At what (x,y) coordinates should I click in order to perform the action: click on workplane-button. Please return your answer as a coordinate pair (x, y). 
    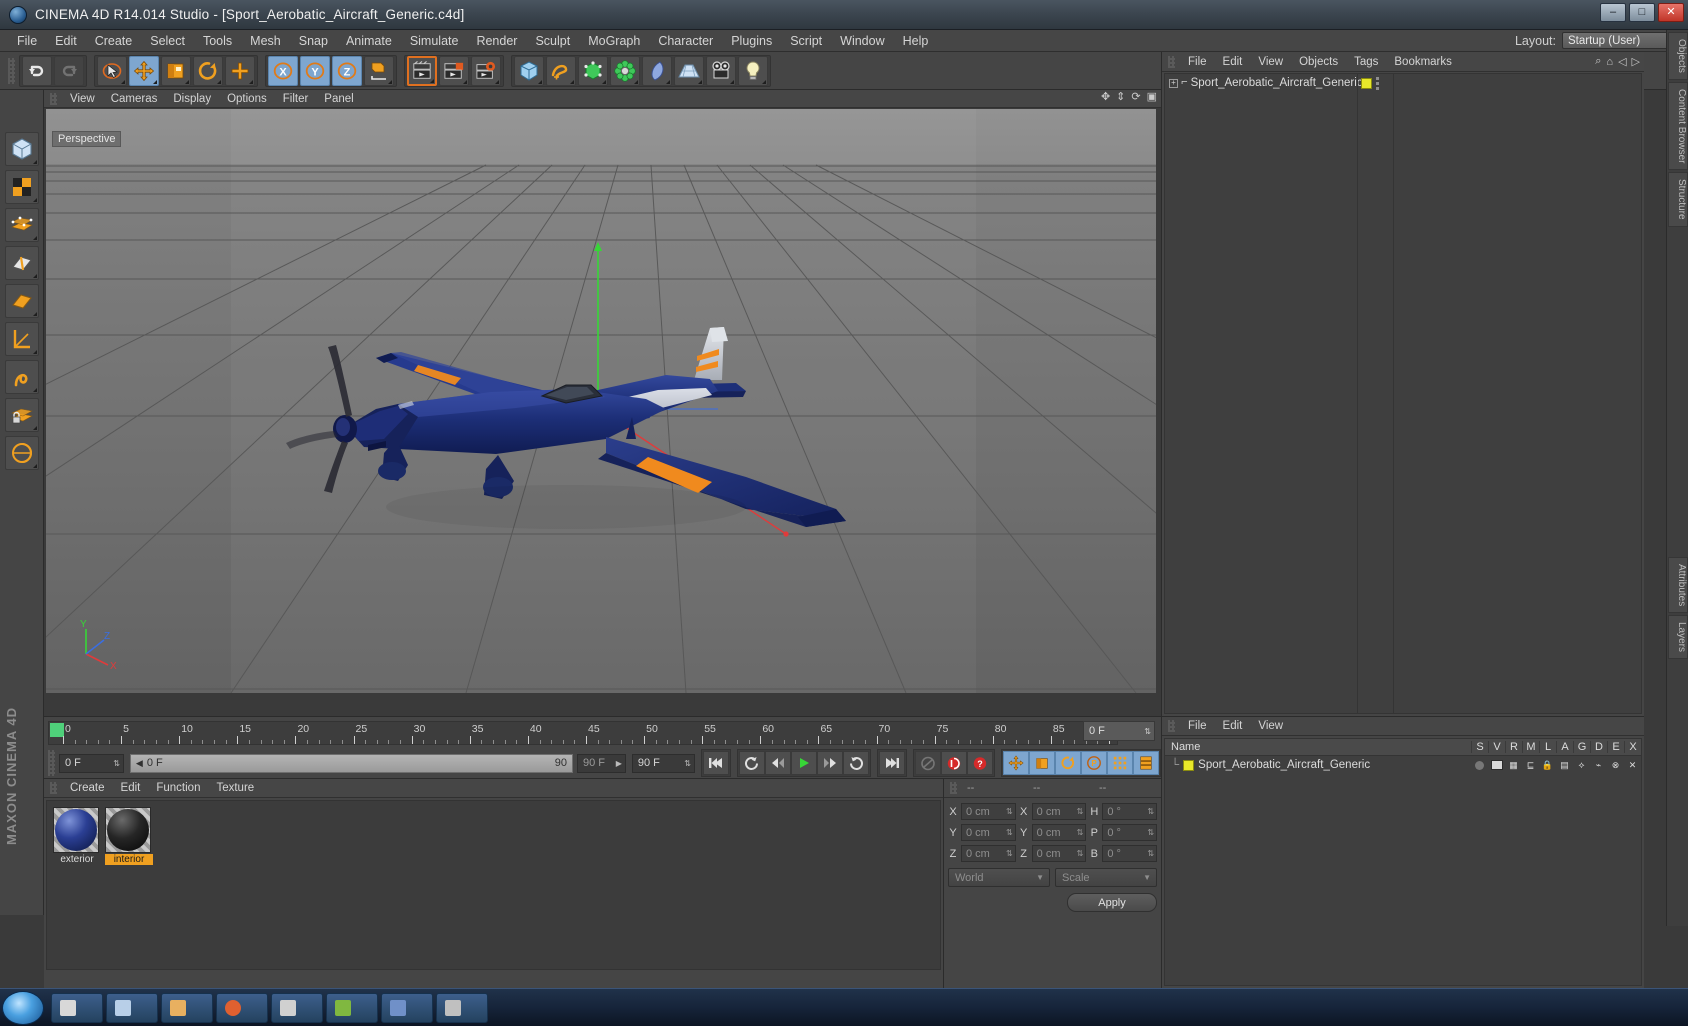
    Looking at the image, I should click on (21, 339).